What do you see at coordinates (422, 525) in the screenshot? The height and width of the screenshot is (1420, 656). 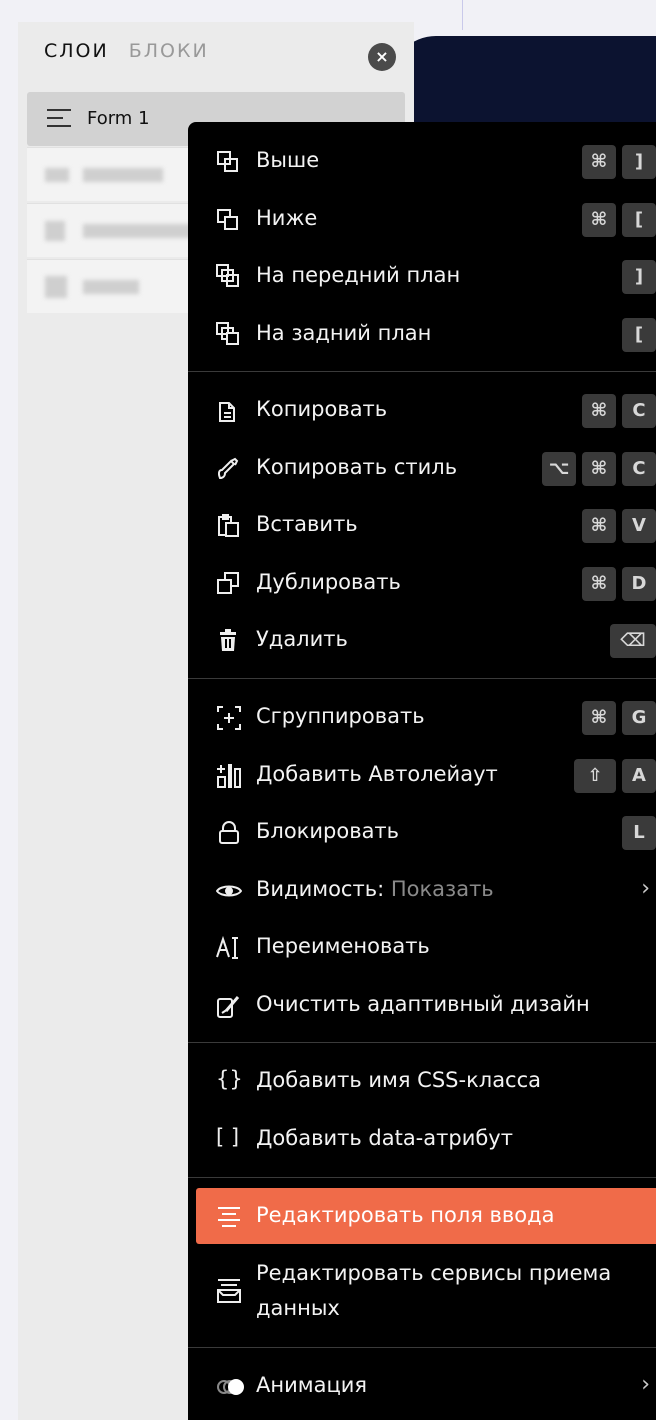 I see `menu-item-paste: Вставить ⌘ V` at bounding box center [422, 525].